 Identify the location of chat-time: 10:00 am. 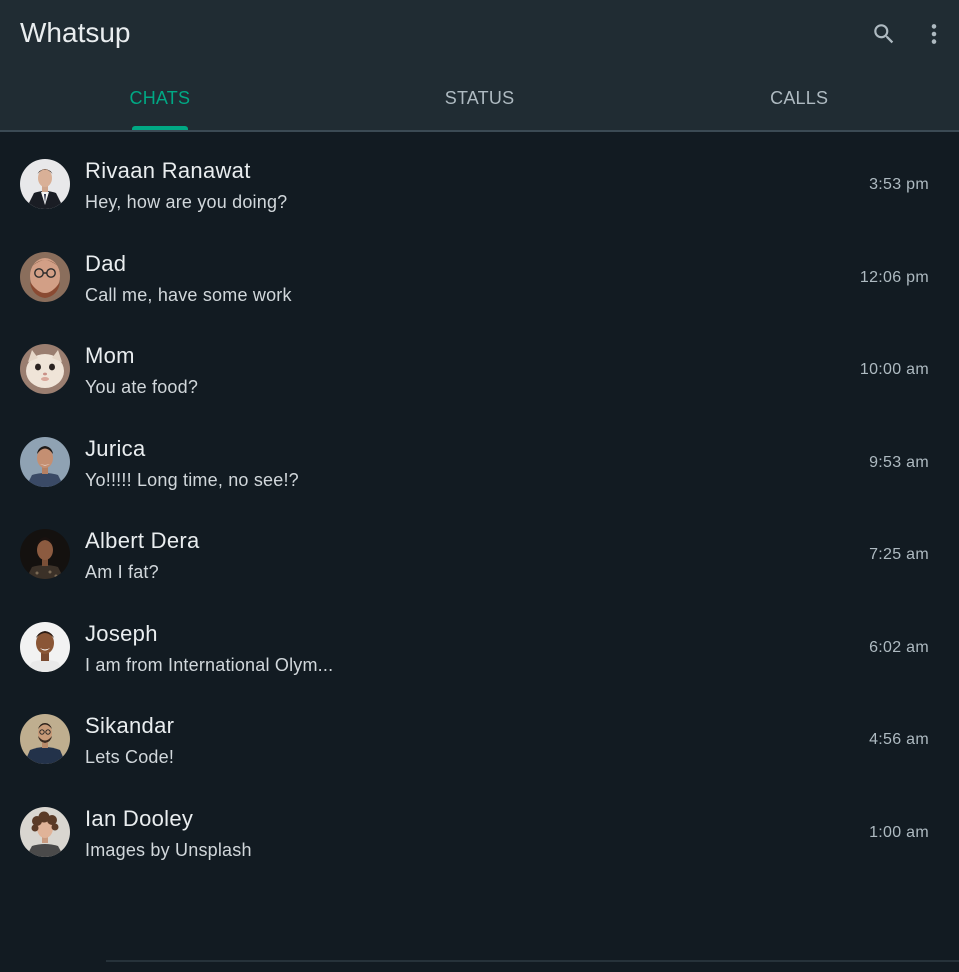
(894, 369).